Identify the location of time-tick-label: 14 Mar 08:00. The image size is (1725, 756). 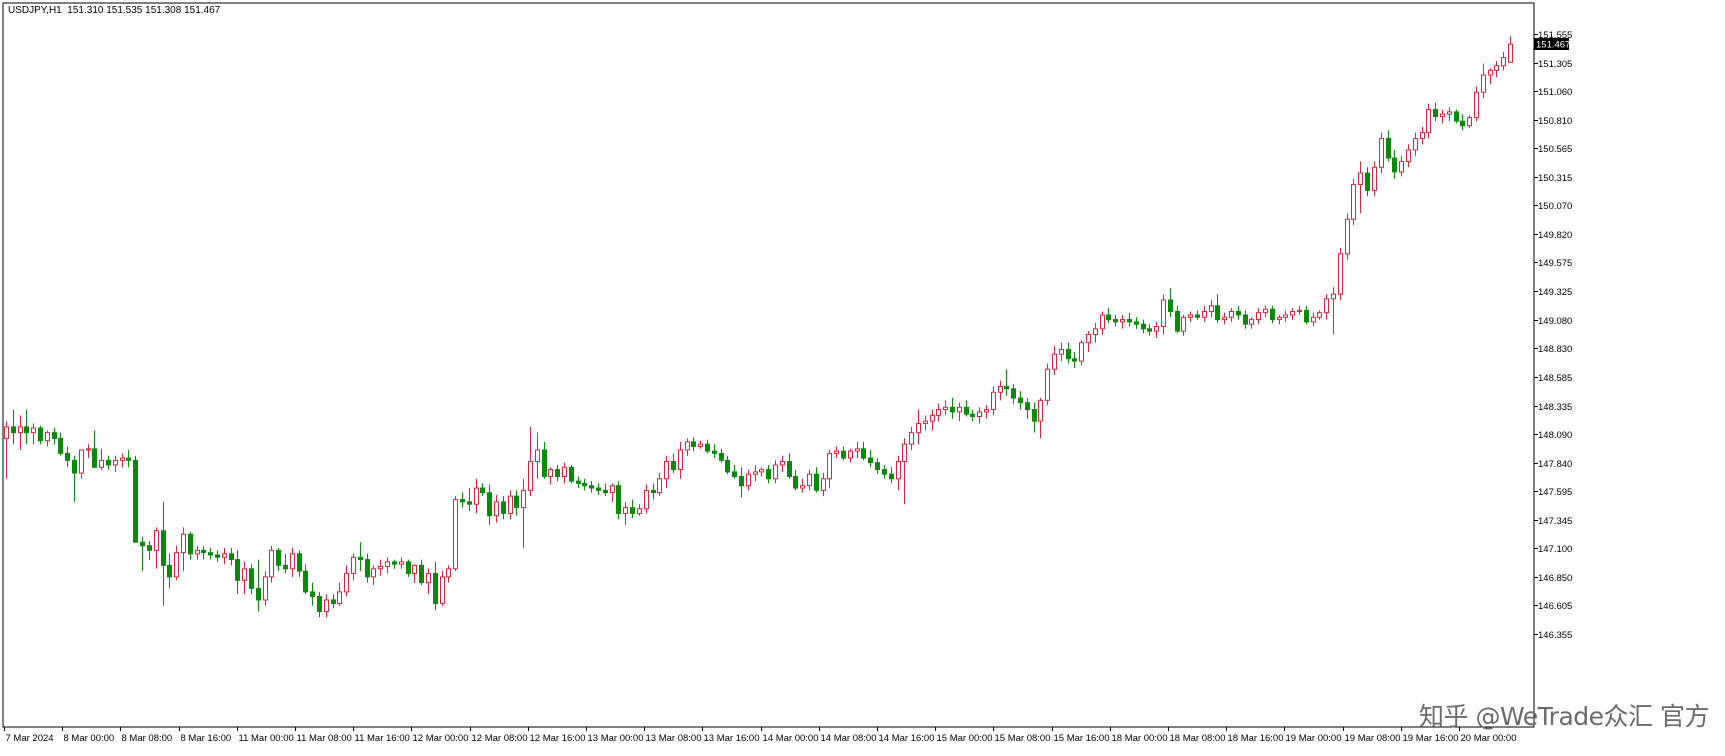
(849, 738).